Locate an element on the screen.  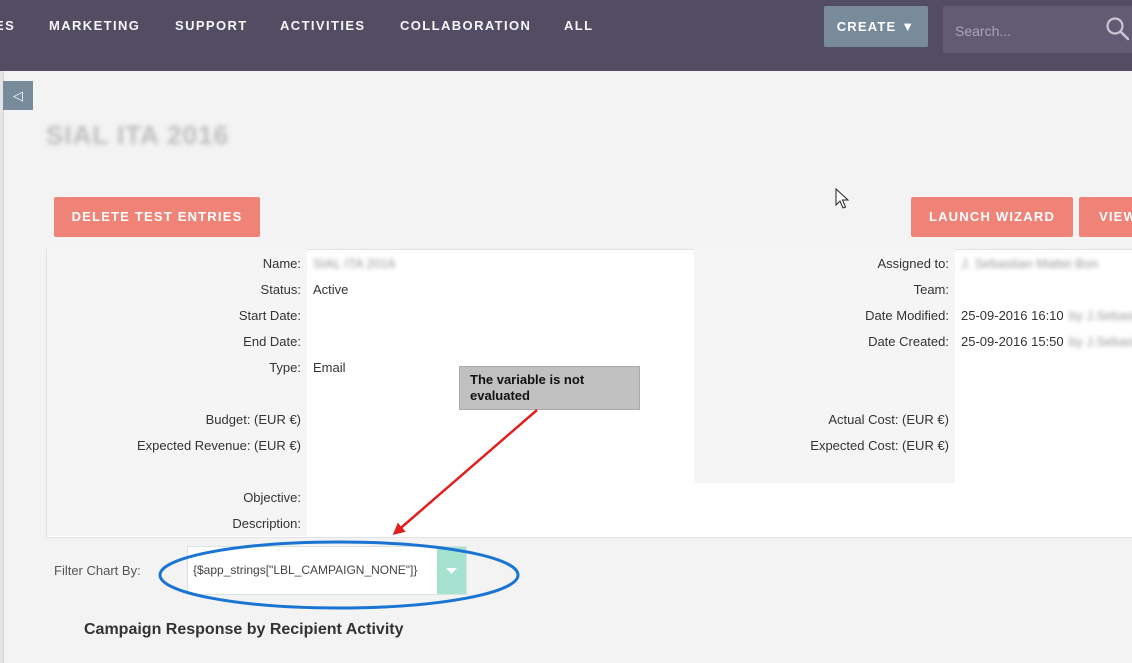
mouse-cursor-icon is located at coordinates (842, 198).